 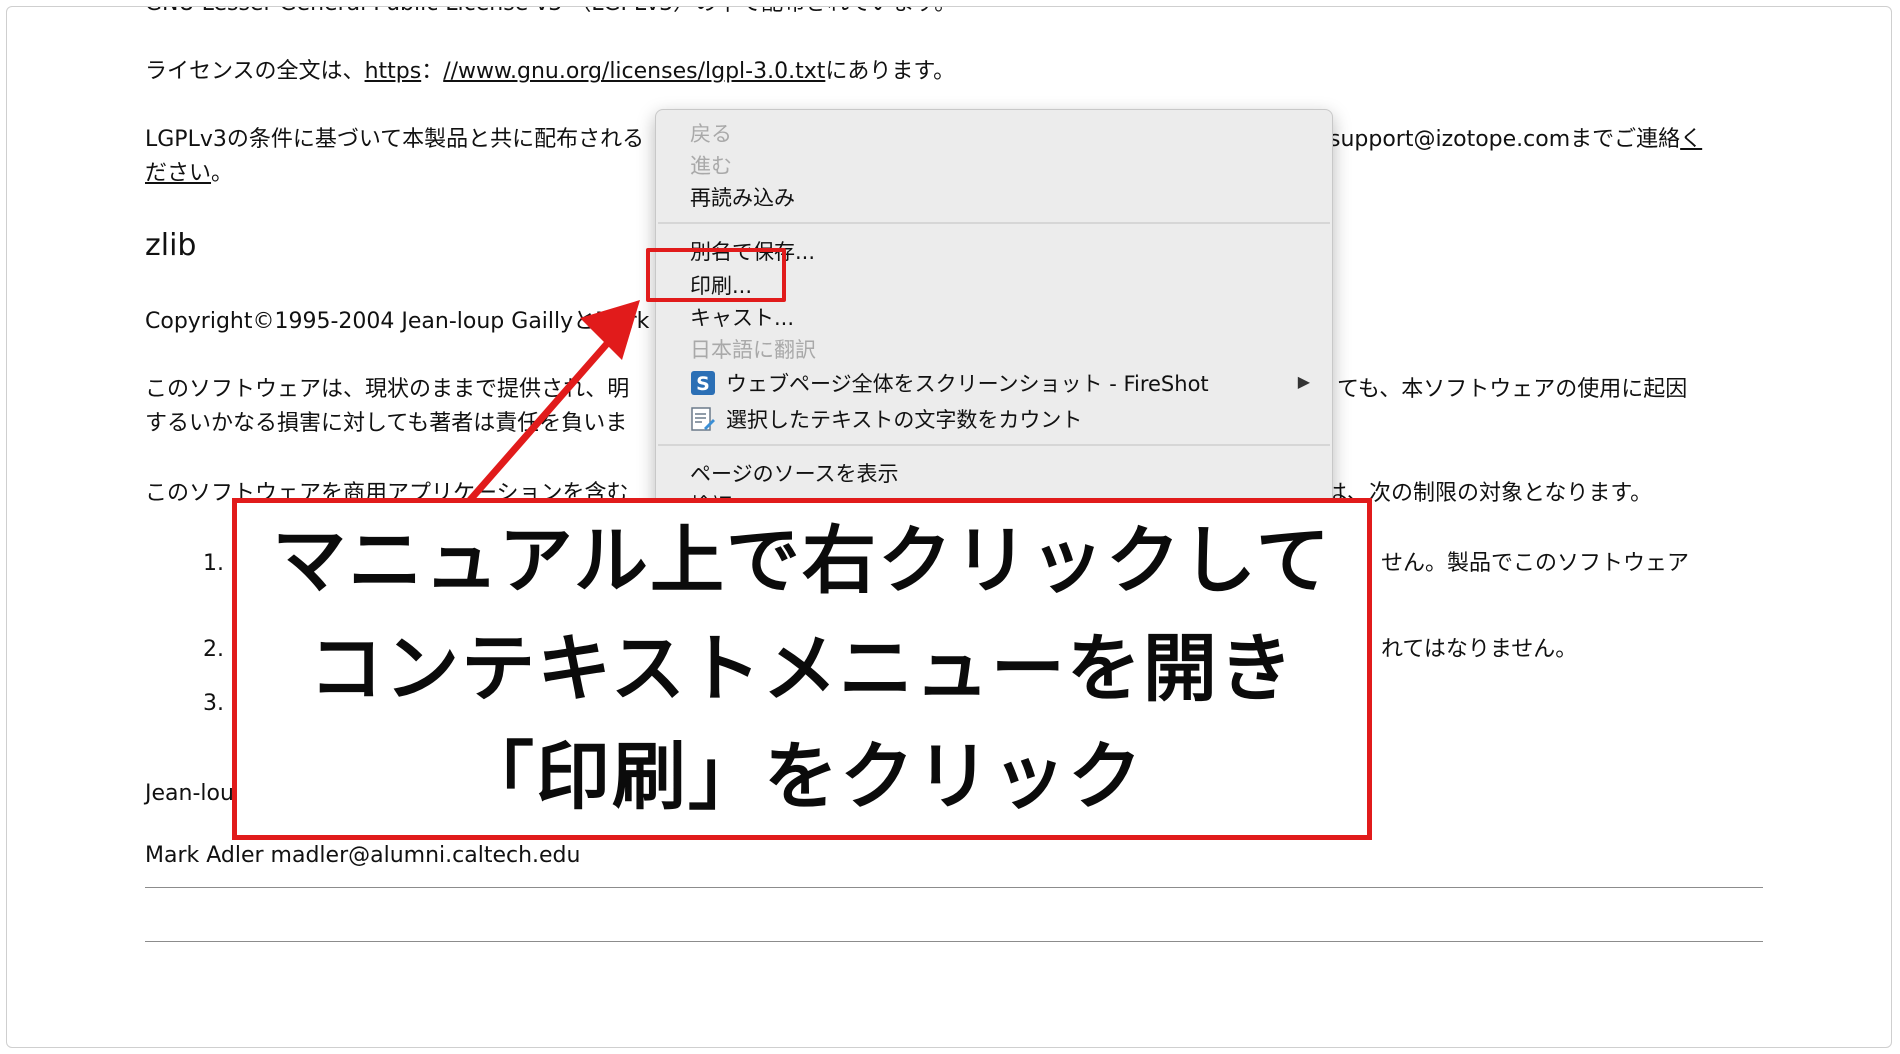 I want to click on instruction-line-3: 「印刷」をクリック, so click(x=802, y=777).